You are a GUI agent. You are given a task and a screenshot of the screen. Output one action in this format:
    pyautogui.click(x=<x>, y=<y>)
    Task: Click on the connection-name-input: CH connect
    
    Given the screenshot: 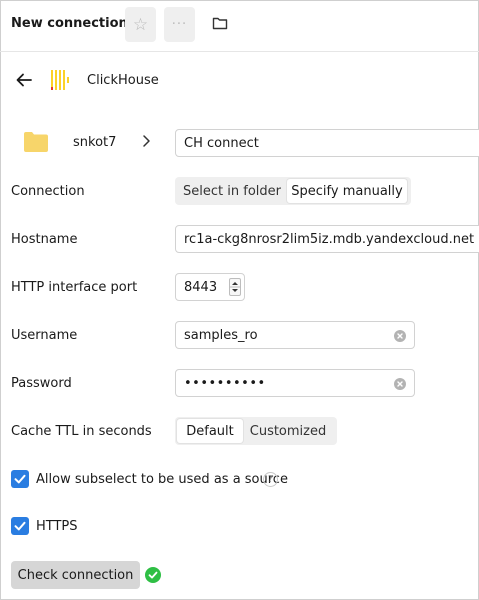 What is the action you would take?
    pyautogui.click(x=327, y=143)
    